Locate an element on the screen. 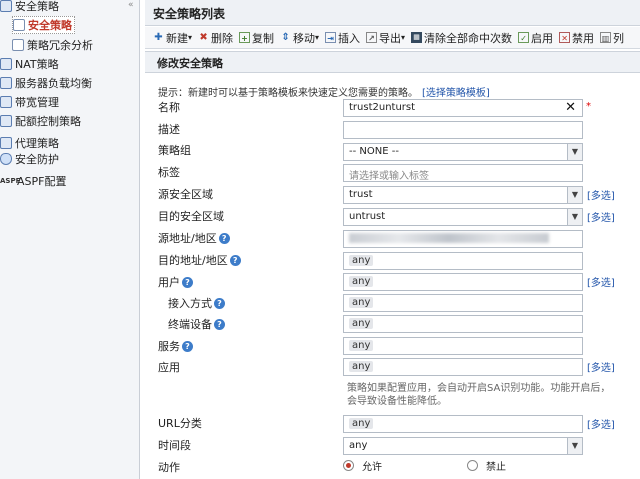 This screenshot has width=640, height=479. copy-button: + 复制 is located at coordinates (256, 38).